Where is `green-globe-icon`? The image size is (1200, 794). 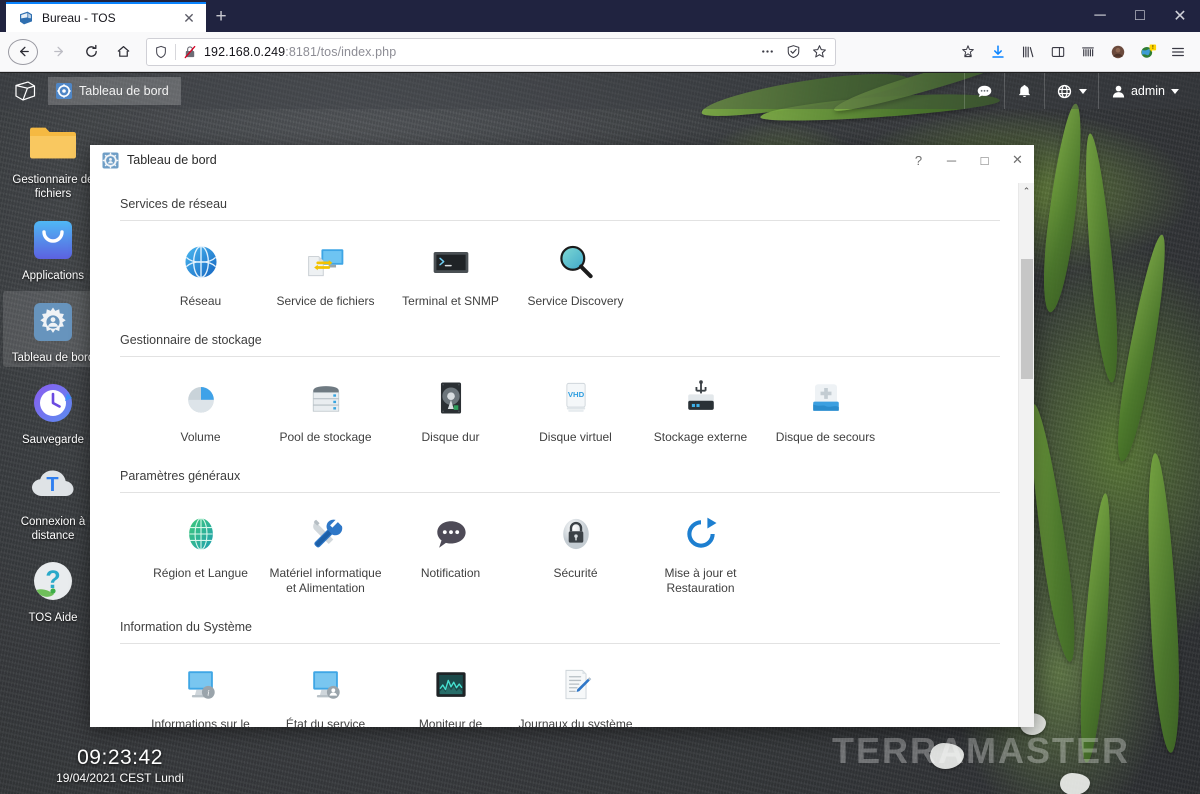
green-globe-icon is located at coordinates (201, 534).